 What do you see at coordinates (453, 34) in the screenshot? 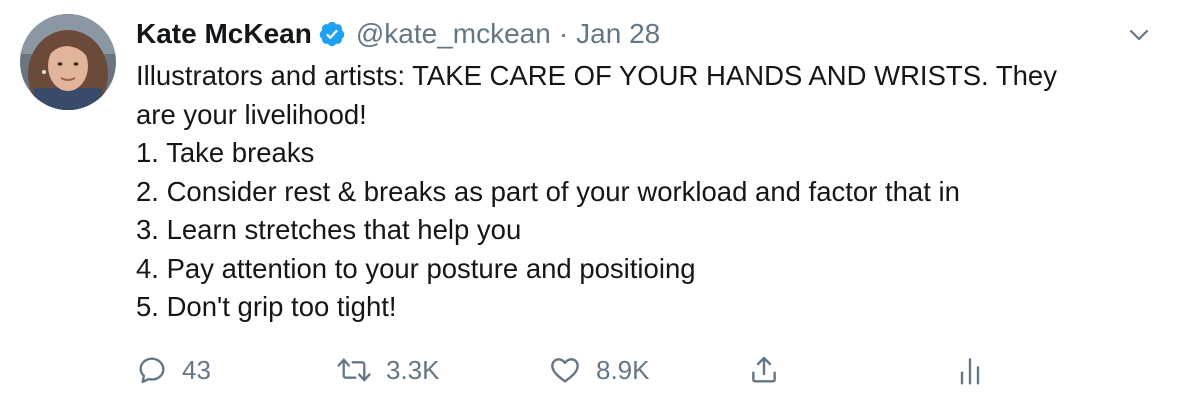
I see `author-handle: @kate_mckean` at bounding box center [453, 34].